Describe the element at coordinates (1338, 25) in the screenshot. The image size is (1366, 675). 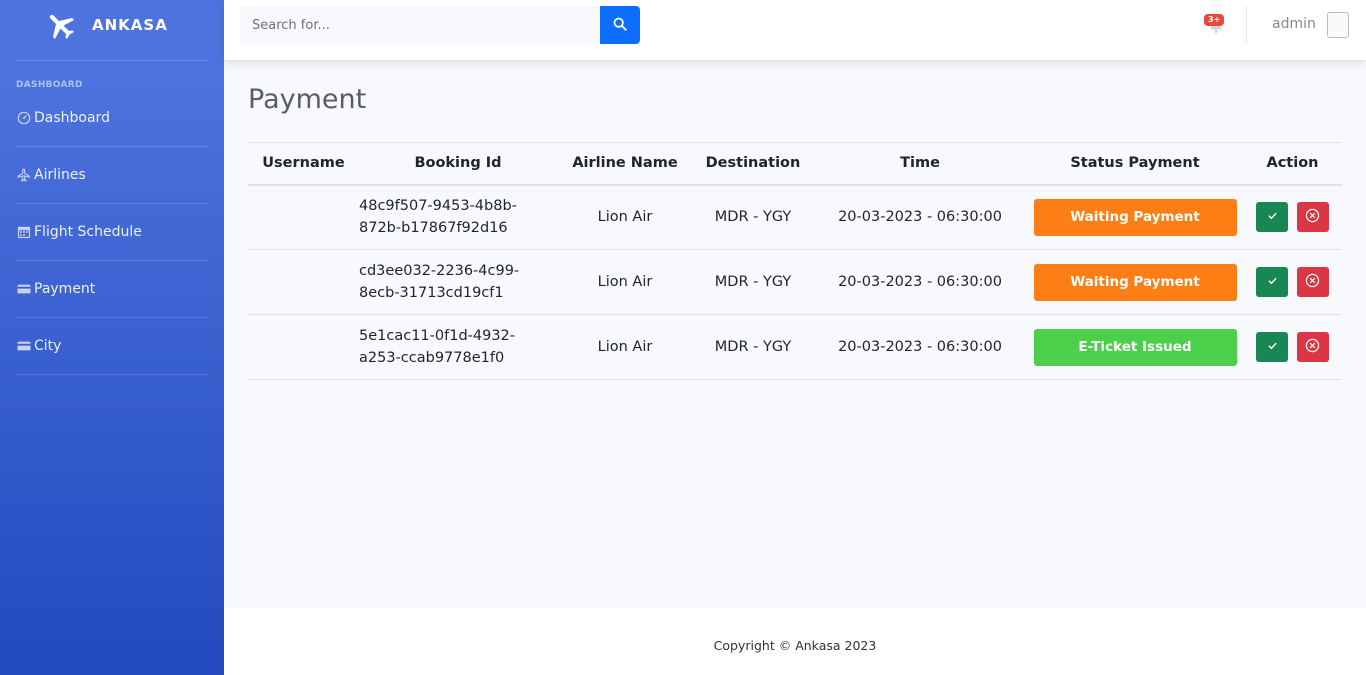
I see `avatar` at that location.